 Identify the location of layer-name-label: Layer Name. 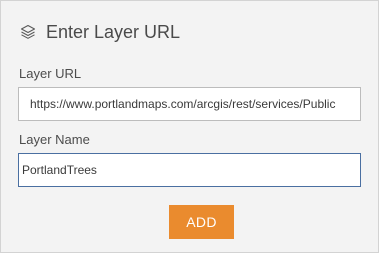
(54, 139).